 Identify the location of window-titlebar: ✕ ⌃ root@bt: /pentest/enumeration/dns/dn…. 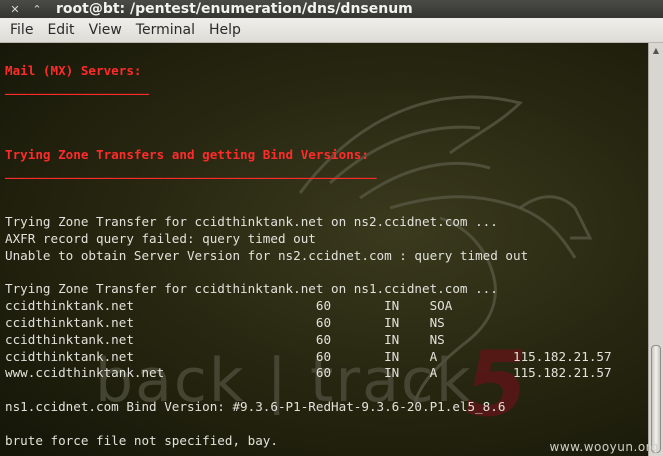
(331, 9).